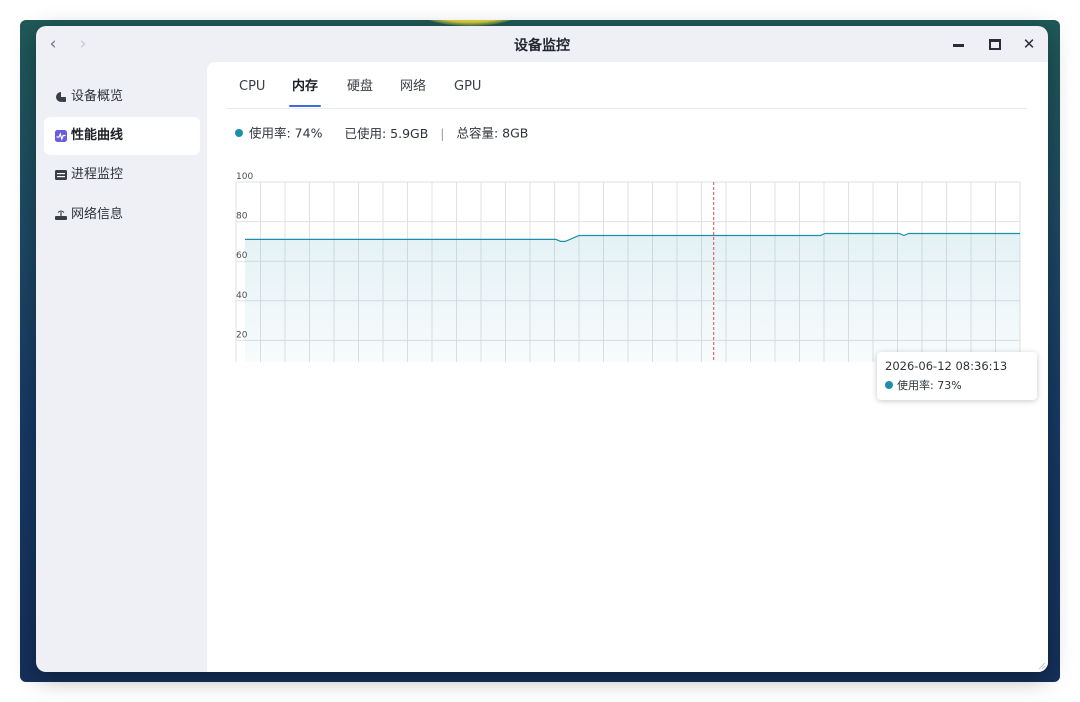 The width and height of the screenshot is (1080, 702). What do you see at coordinates (61, 97) in the screenshot?
I see `device-overview-icon` at bounding box center [61, 97].